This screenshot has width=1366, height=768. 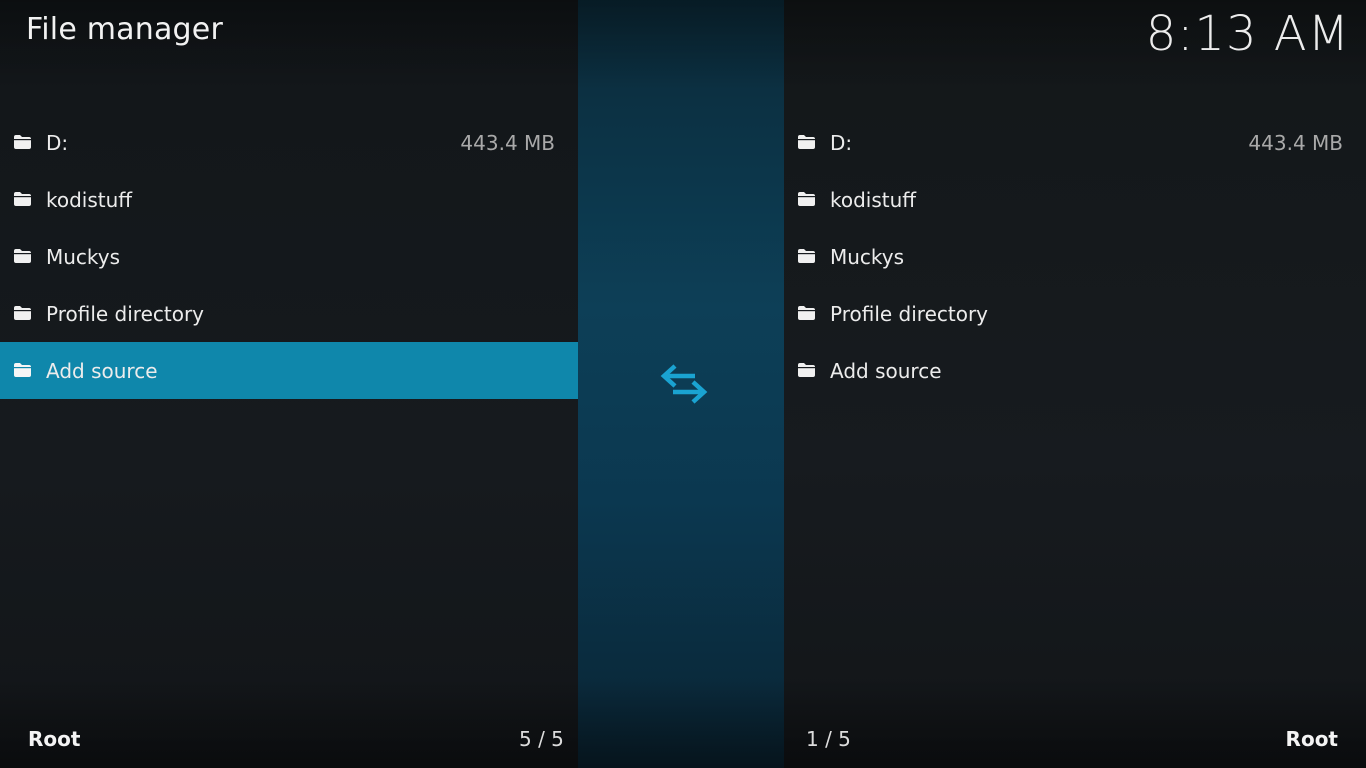 I want to click on right-list-item-muckys: Muckys, so click(x=1075, y=256).